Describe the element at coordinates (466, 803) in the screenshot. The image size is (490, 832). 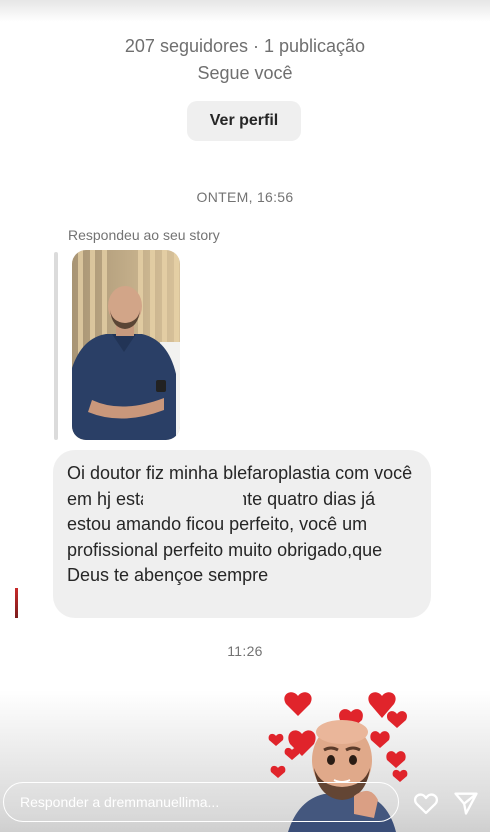
I see `send-icon` at that location.